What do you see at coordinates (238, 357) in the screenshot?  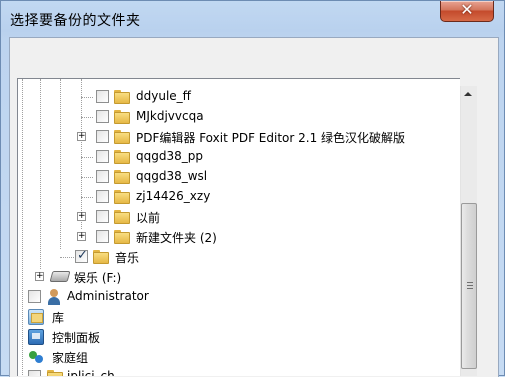 I see `tree-item: 家庭组` at bounding box center [238, 357].